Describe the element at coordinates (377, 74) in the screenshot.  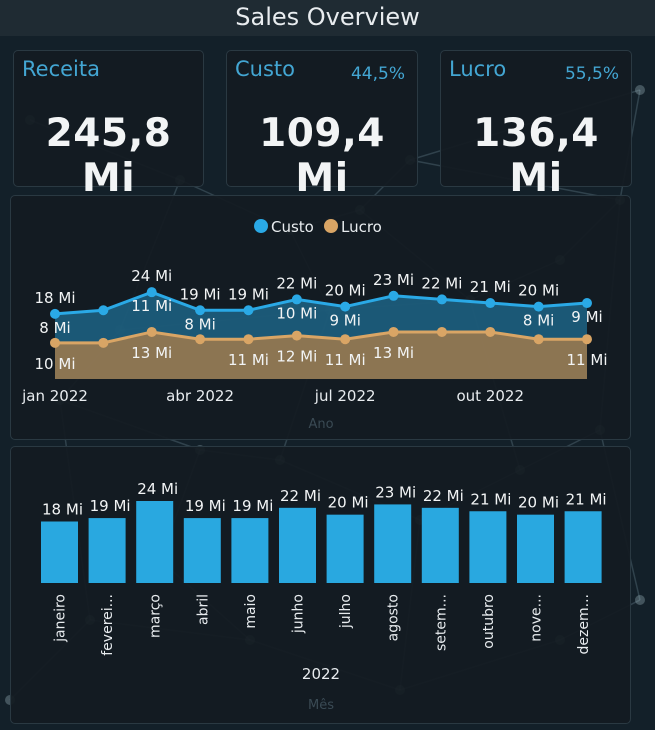
I see `kpi-pct-custo: 44,5%` at that location.